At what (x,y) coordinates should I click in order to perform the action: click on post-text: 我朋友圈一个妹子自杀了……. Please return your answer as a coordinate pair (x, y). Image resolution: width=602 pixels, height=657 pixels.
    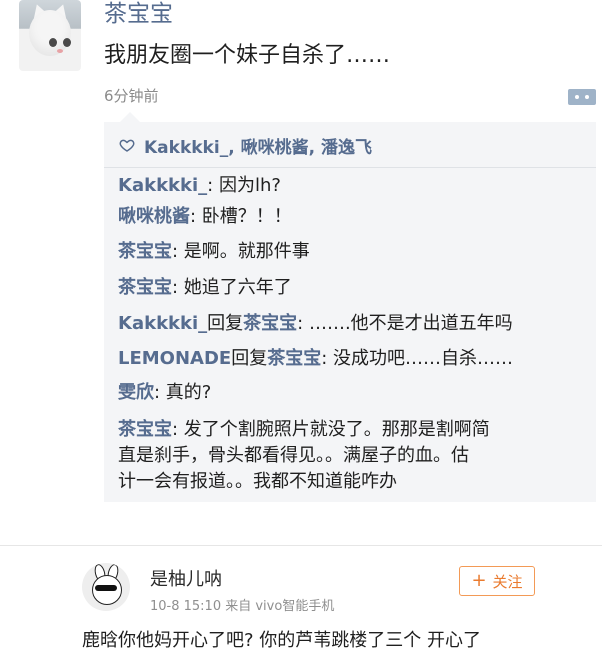
    Looking at the image, I should click on (247, 55).